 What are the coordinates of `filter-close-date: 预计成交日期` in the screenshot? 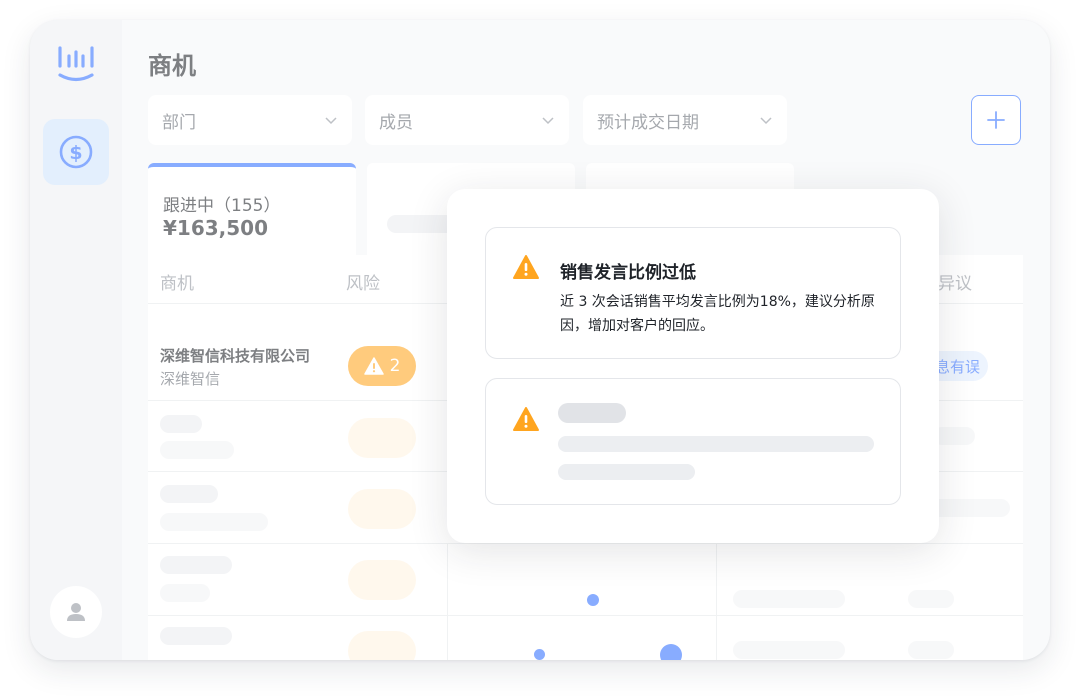 It's located at (685, 120).